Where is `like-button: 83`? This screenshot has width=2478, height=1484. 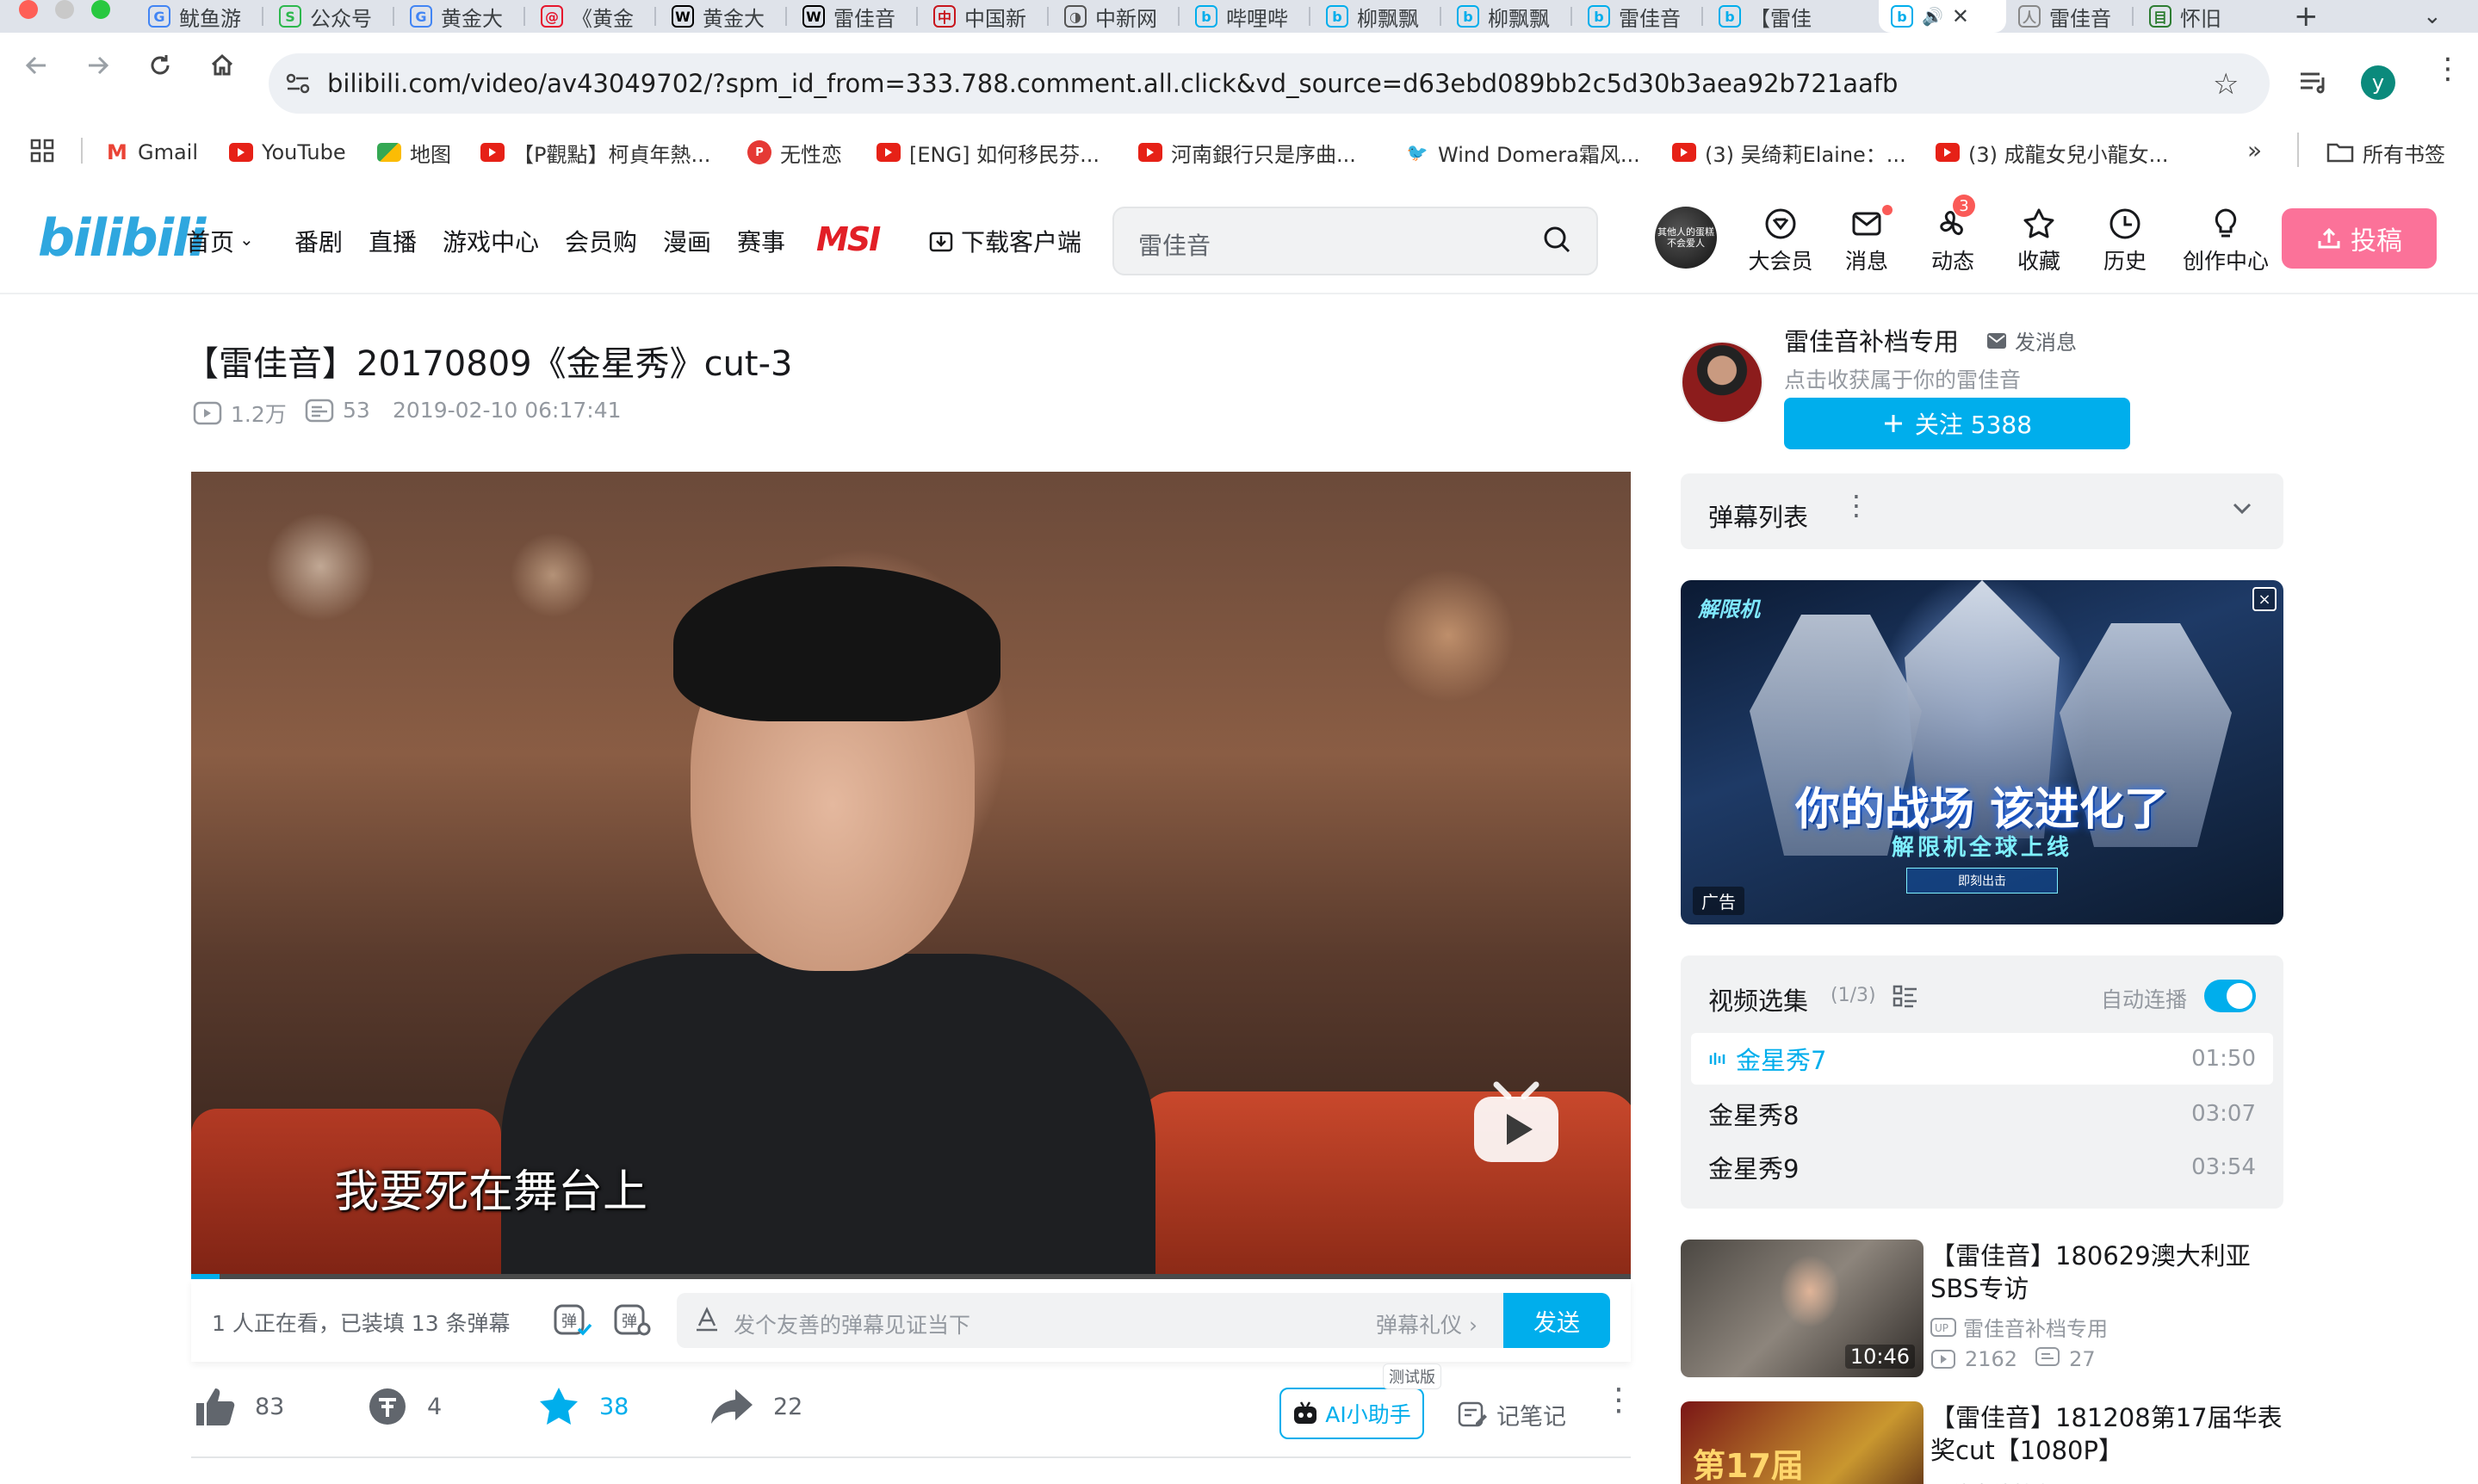 like-button: 83 is located at coordinates (238, 1406).